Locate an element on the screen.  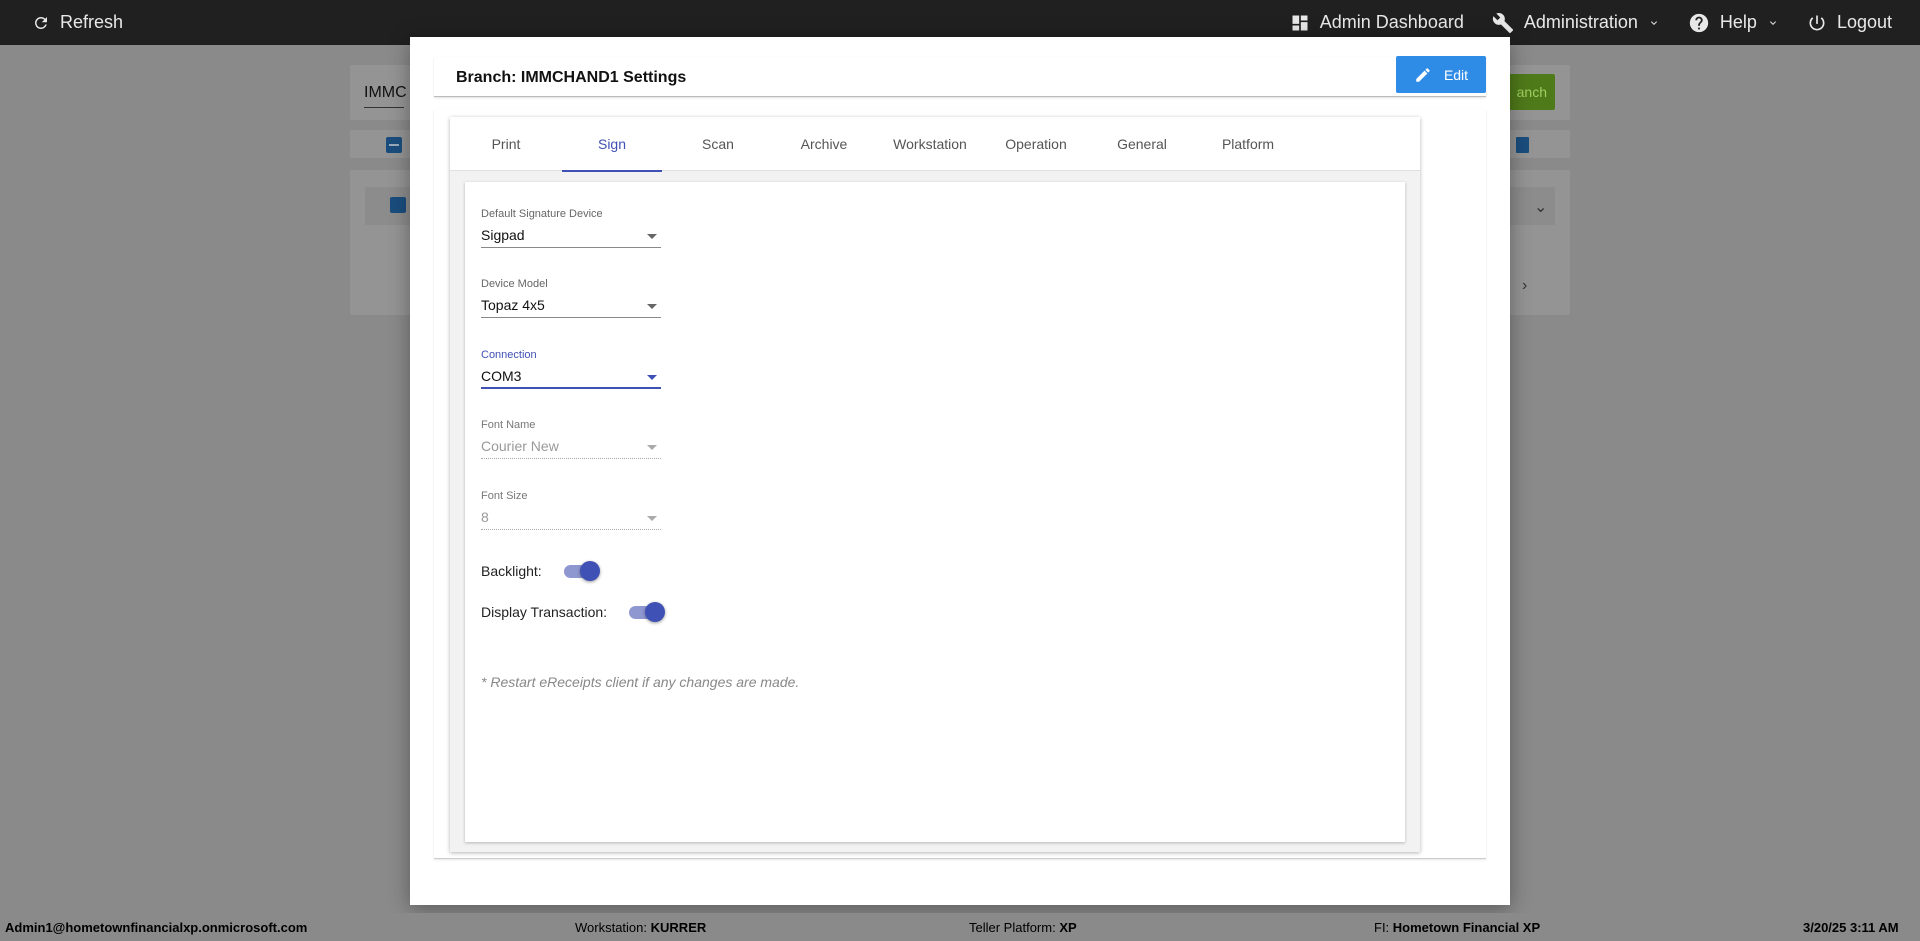
tab-operation: Operation is located at coordinates (1036, 144).